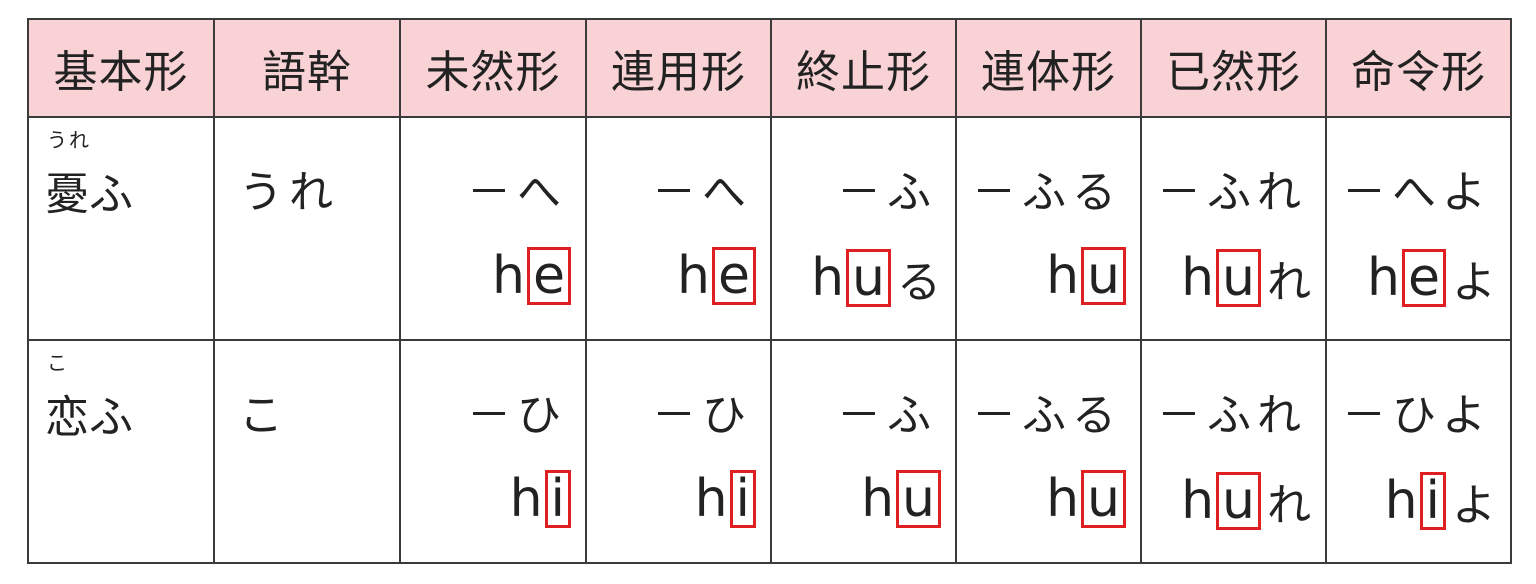  I want to click on romaji-tail: る, so click(919, 282).